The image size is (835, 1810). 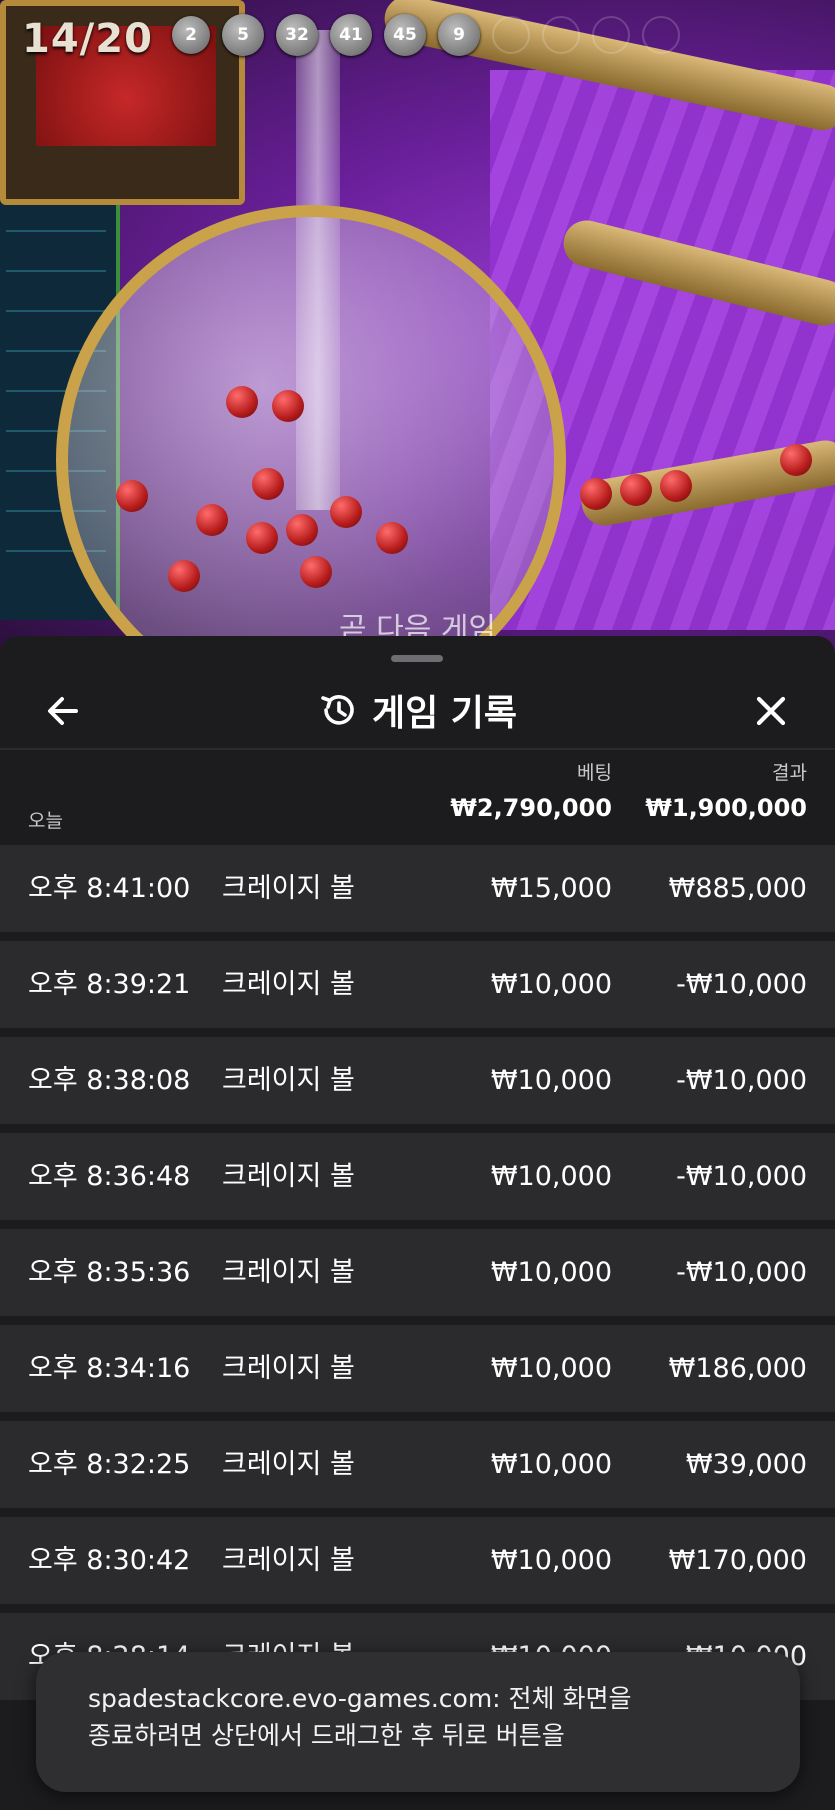 What do you see at coordinates (417, 1272) in the screenshot?
I see `history-row: 오후 8:35:36 크레이지 볼 ₩10,000 -₩10,000` at bounding box center [417, 1272].